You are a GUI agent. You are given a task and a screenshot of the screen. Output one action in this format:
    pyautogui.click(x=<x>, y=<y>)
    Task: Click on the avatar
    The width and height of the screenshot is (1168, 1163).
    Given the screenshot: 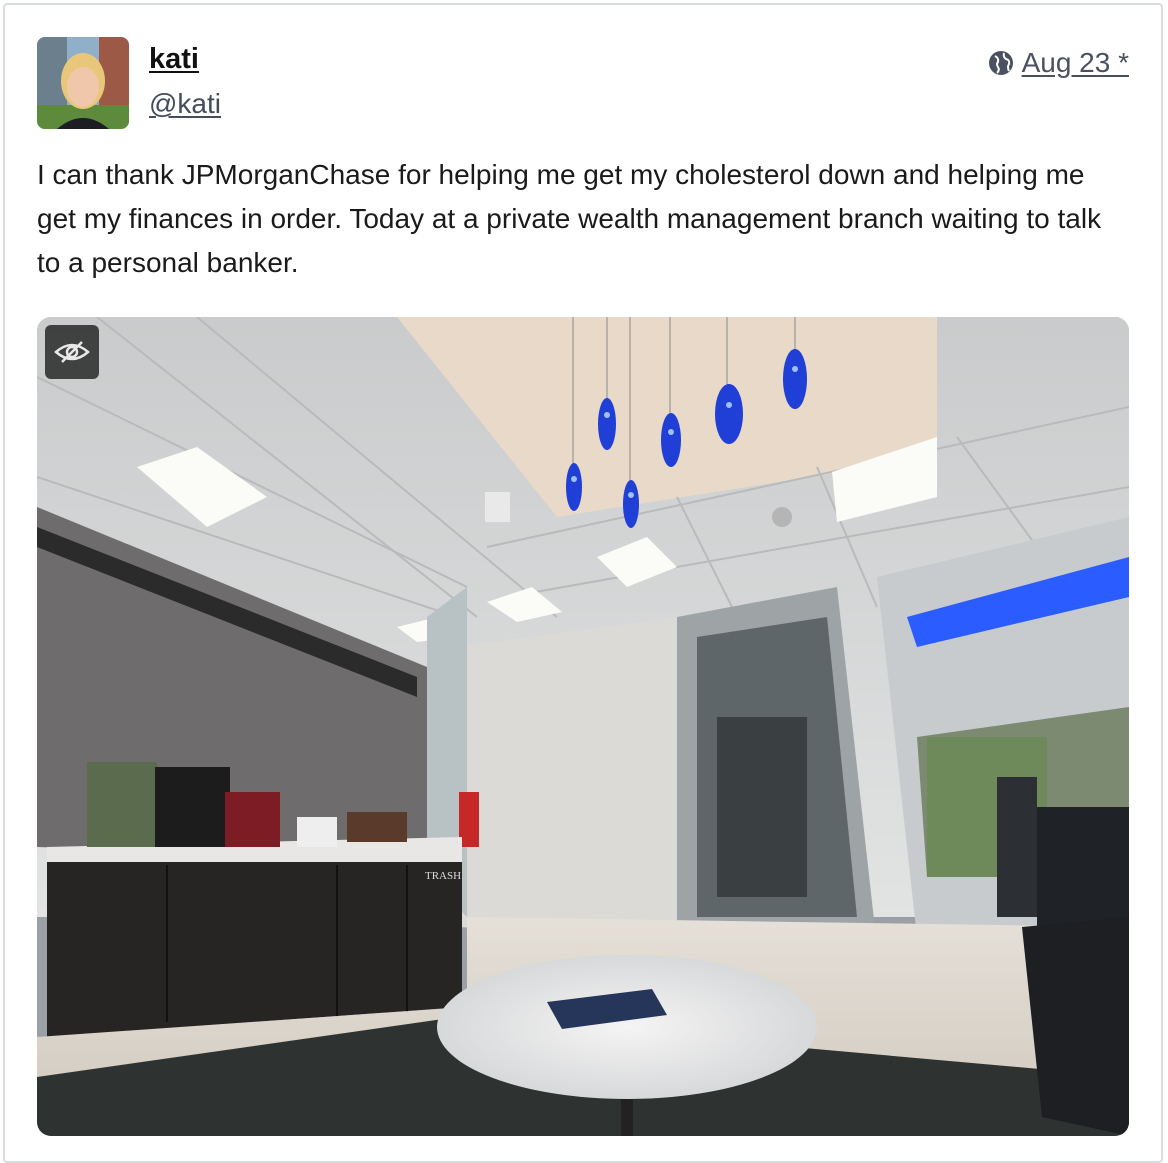 What is the action you would take?
    pyautogui.click(x=83, y=83)
    